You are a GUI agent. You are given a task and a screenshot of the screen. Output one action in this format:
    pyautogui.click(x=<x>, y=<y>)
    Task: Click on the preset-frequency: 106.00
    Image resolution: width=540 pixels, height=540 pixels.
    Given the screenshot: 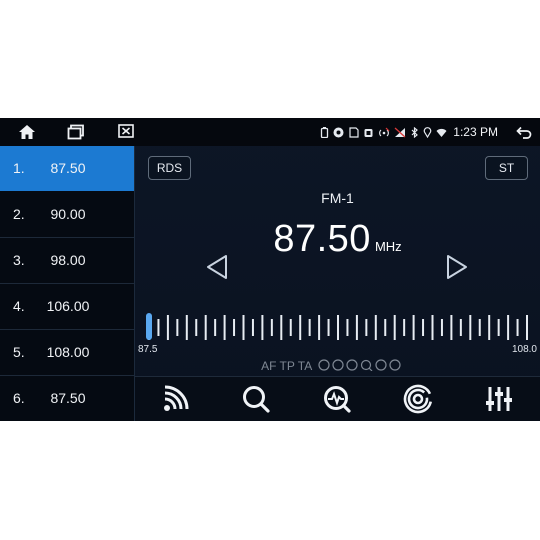 What is the action you would take?
    pyautogui.click(x=68, y=306)
    